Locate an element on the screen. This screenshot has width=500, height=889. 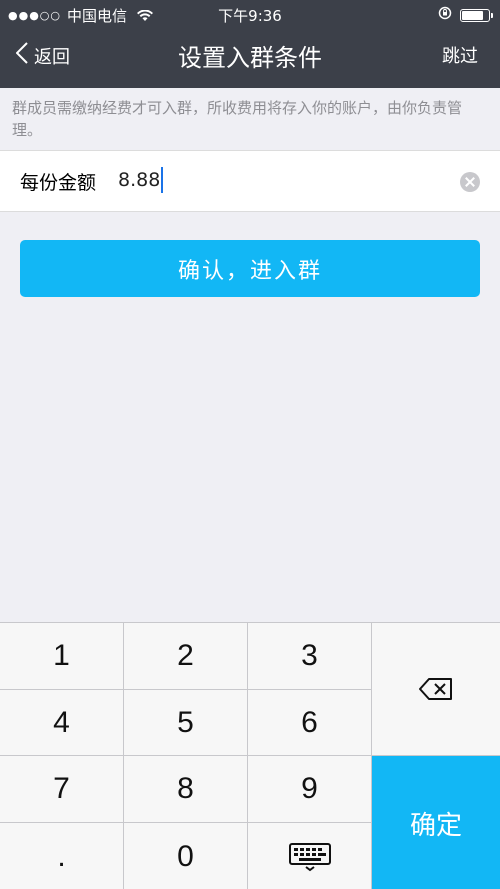
confirm-join-button: 确认，进入群 is located at coordinates (250, 268).